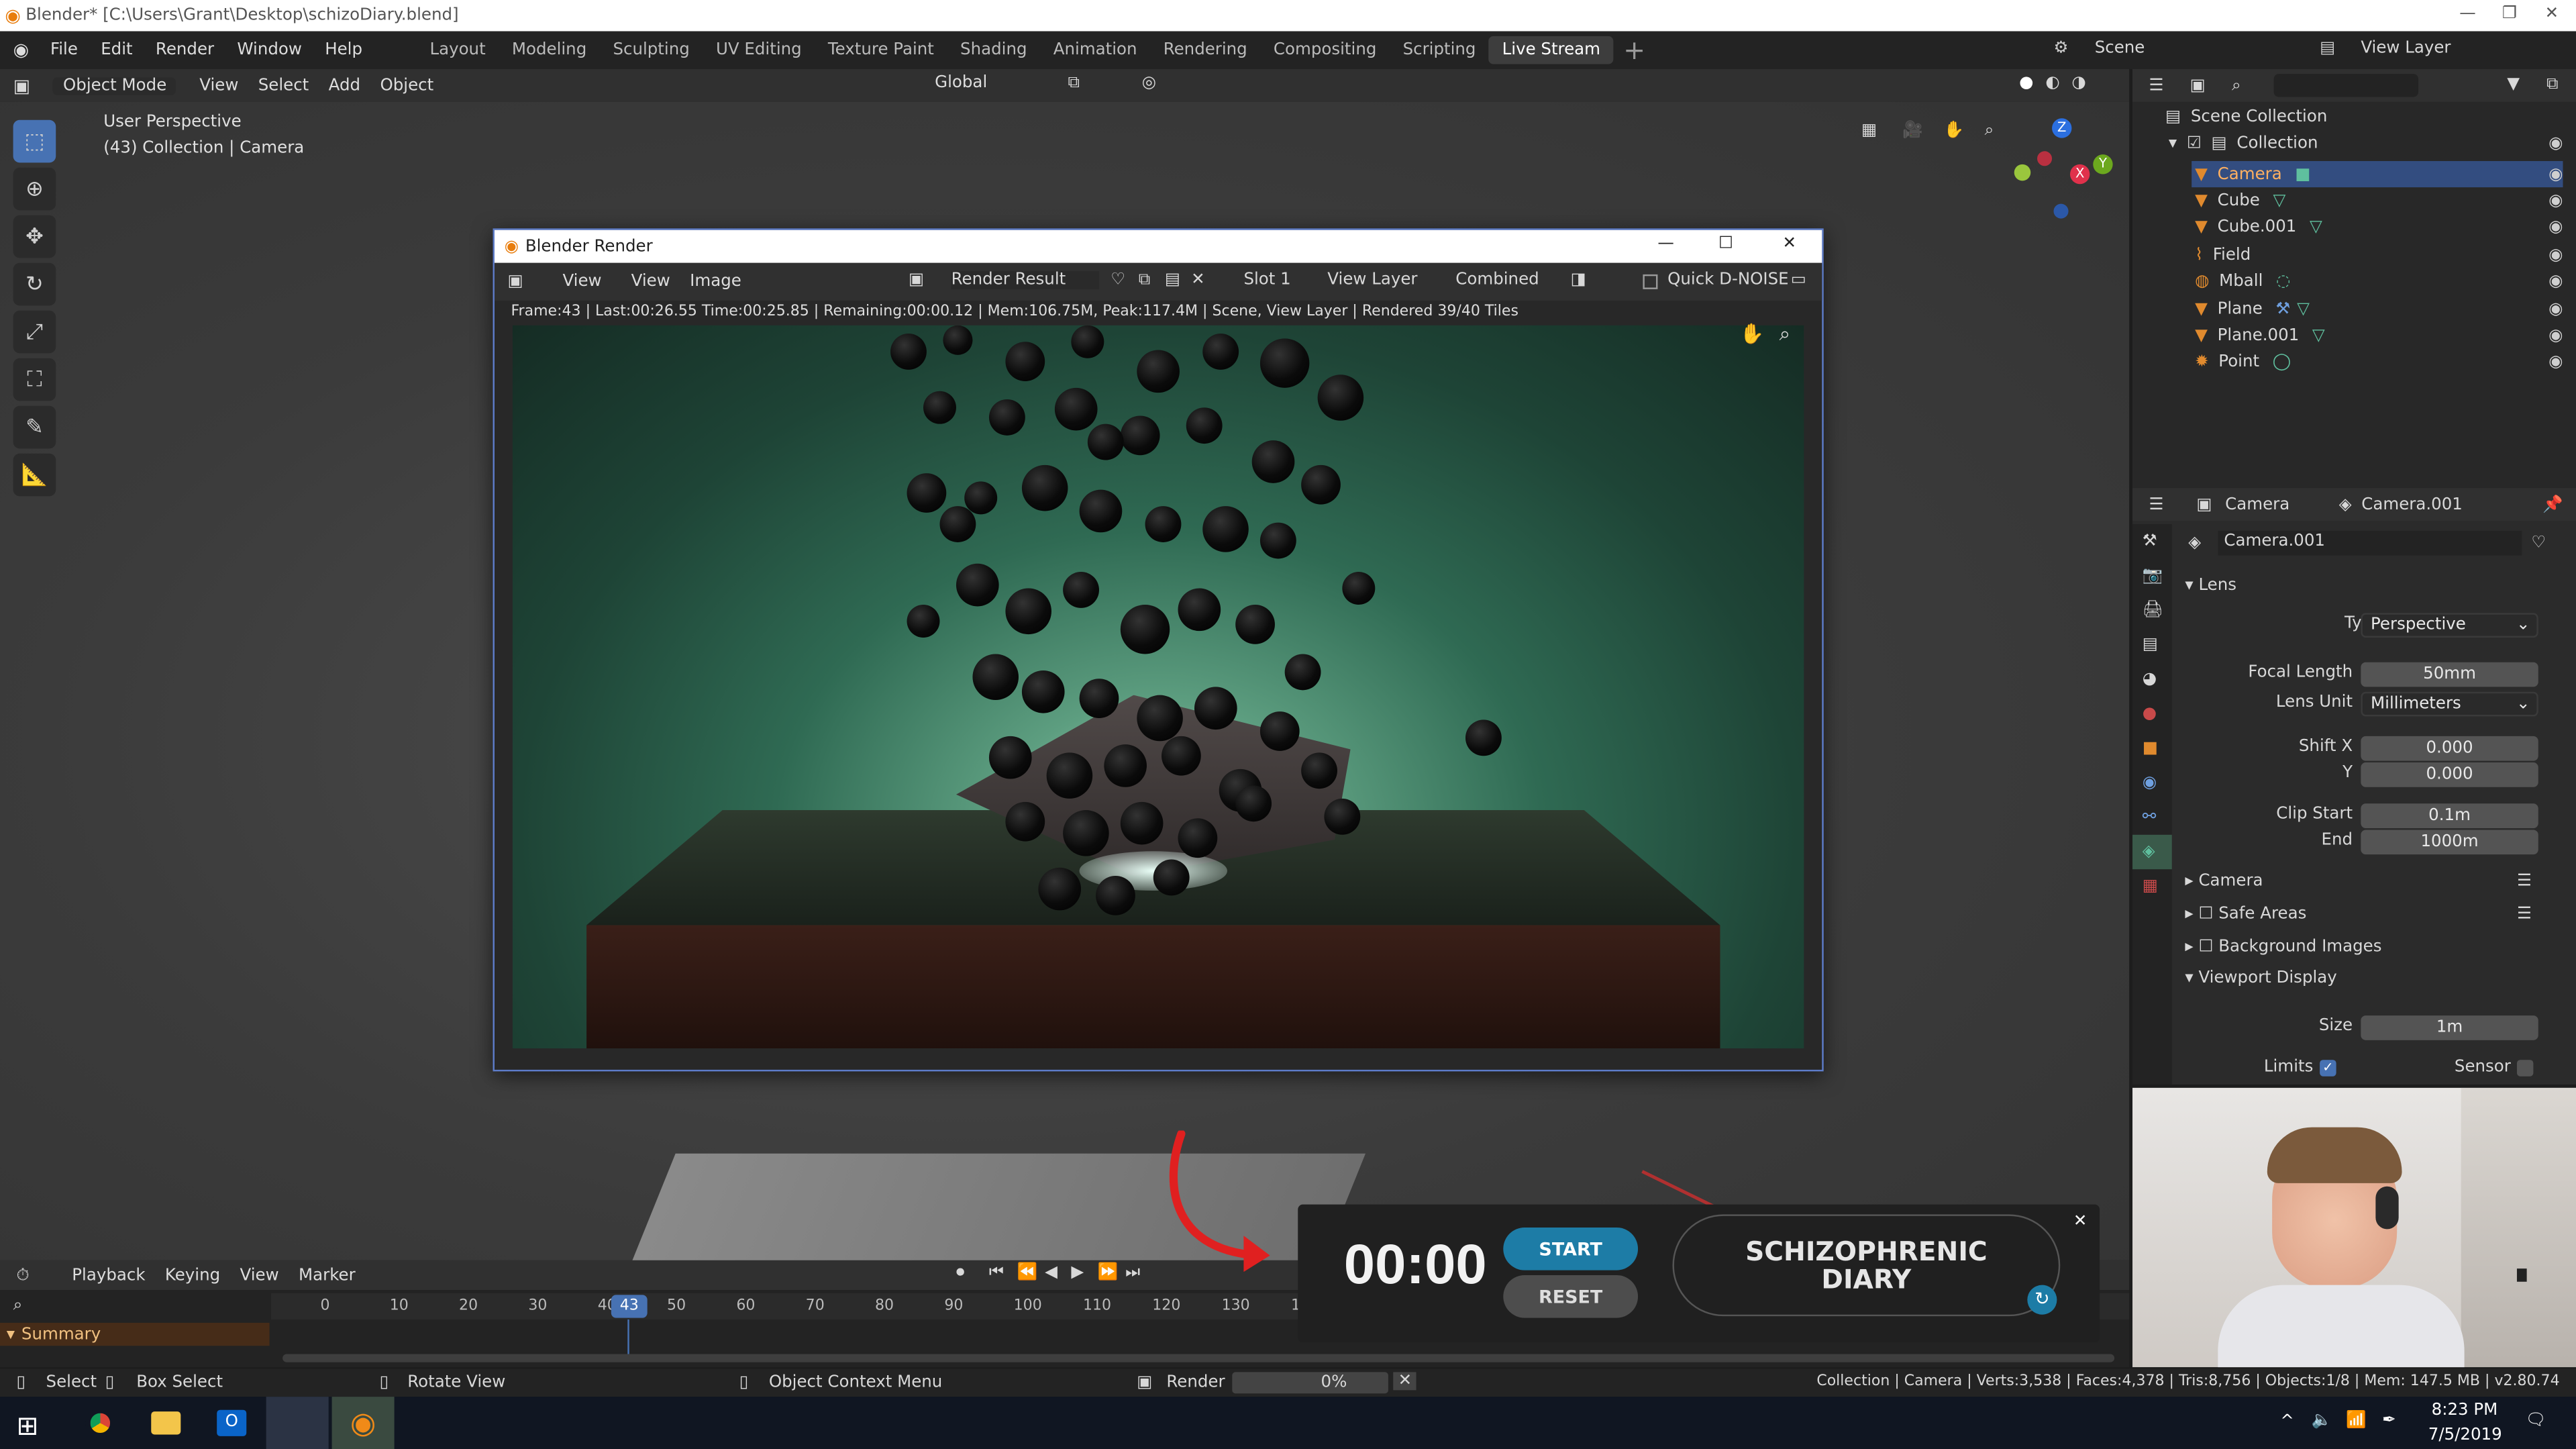 The height and width of the screenshot is (1449, 2576). I want to click on summary-channel: ▾ Summary, so click(135, 1334).